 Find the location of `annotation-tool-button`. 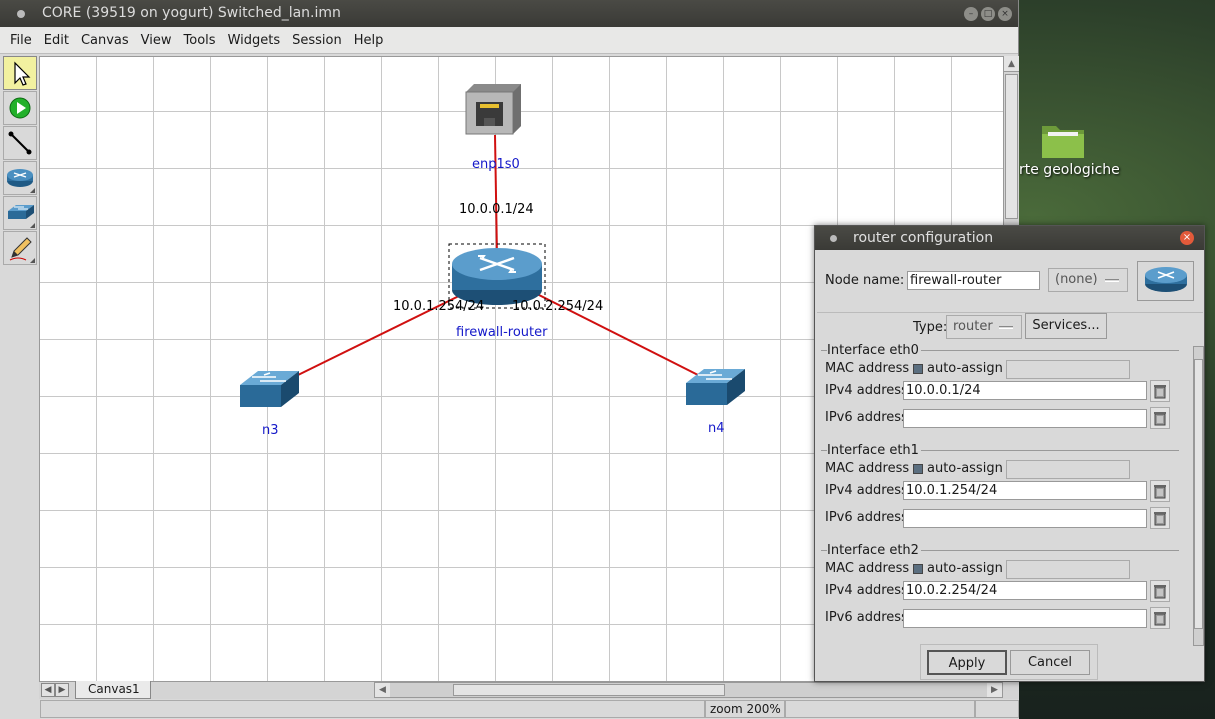

annotation-tool-button is located at coordinates (20, 248).